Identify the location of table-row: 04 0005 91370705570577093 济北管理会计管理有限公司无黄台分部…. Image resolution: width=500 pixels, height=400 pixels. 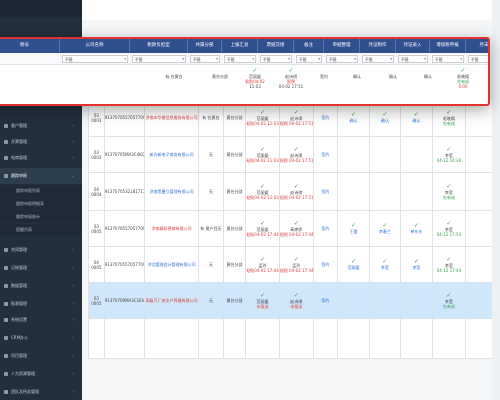
(294, 264).